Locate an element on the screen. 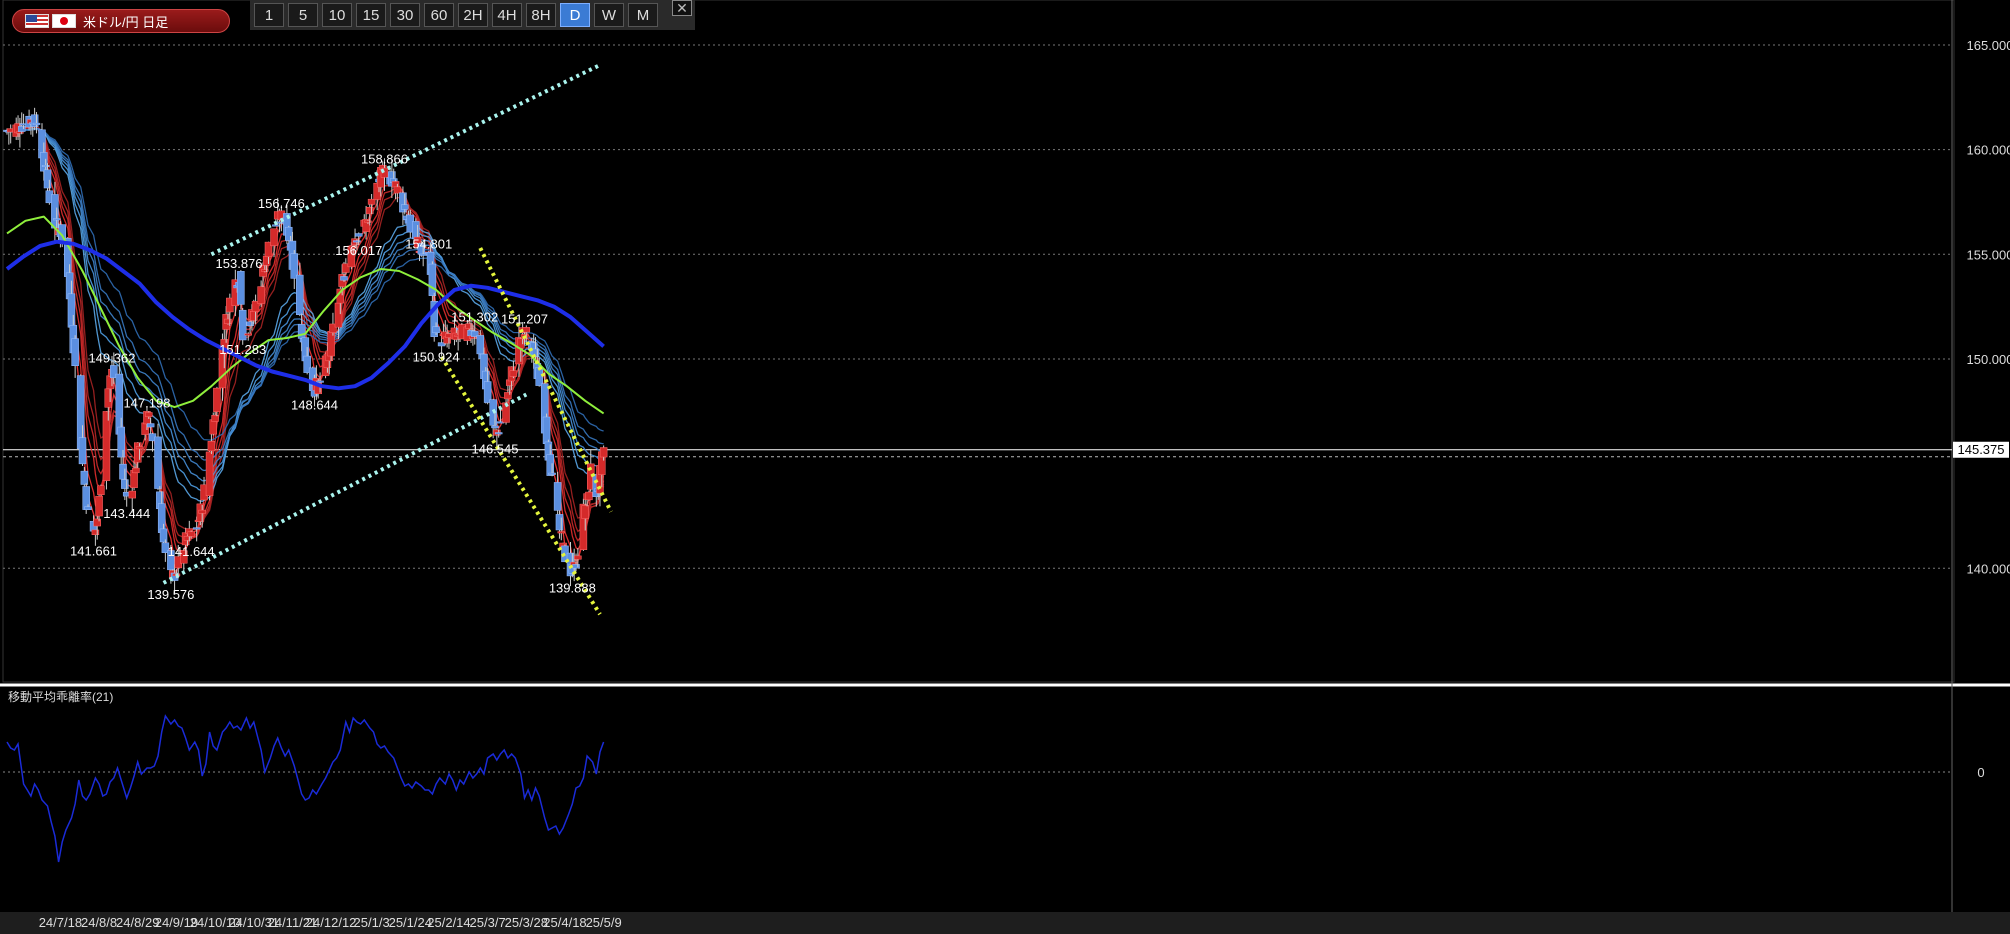  time-tick-label: 24/8/8 is located at coordinates (99, 922).